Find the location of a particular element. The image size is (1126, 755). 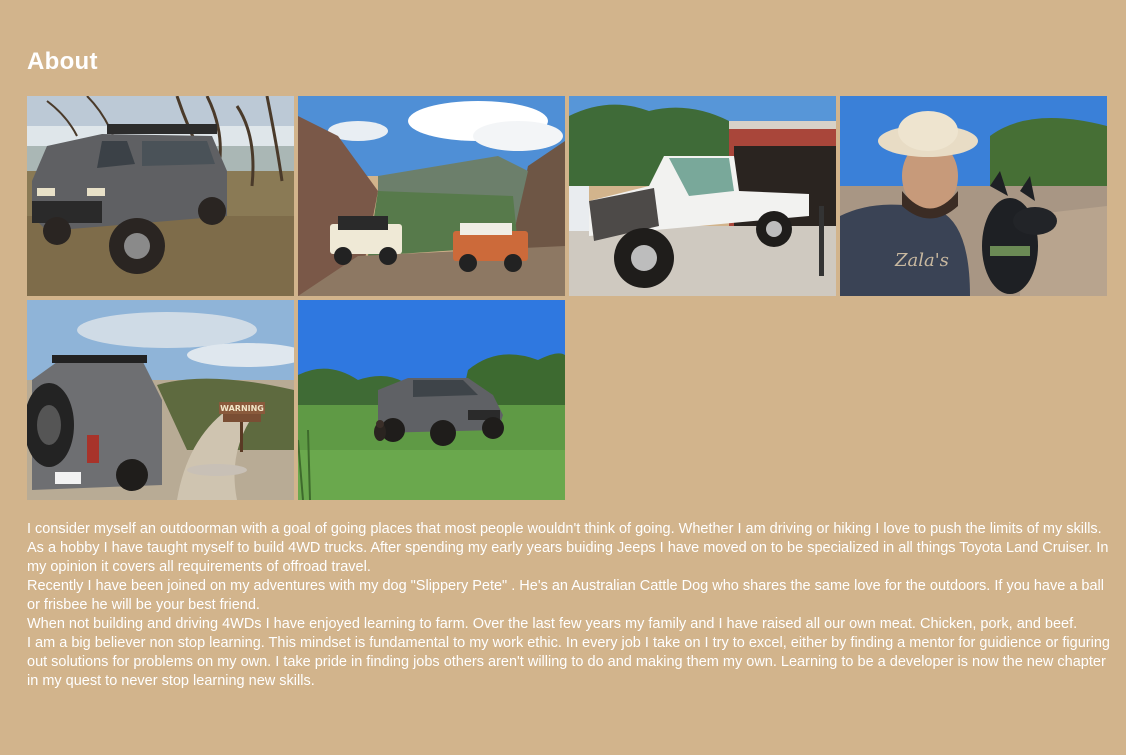

photo-land-cruiser-warning-sign: WARNING is located at coordinates (160, 400).